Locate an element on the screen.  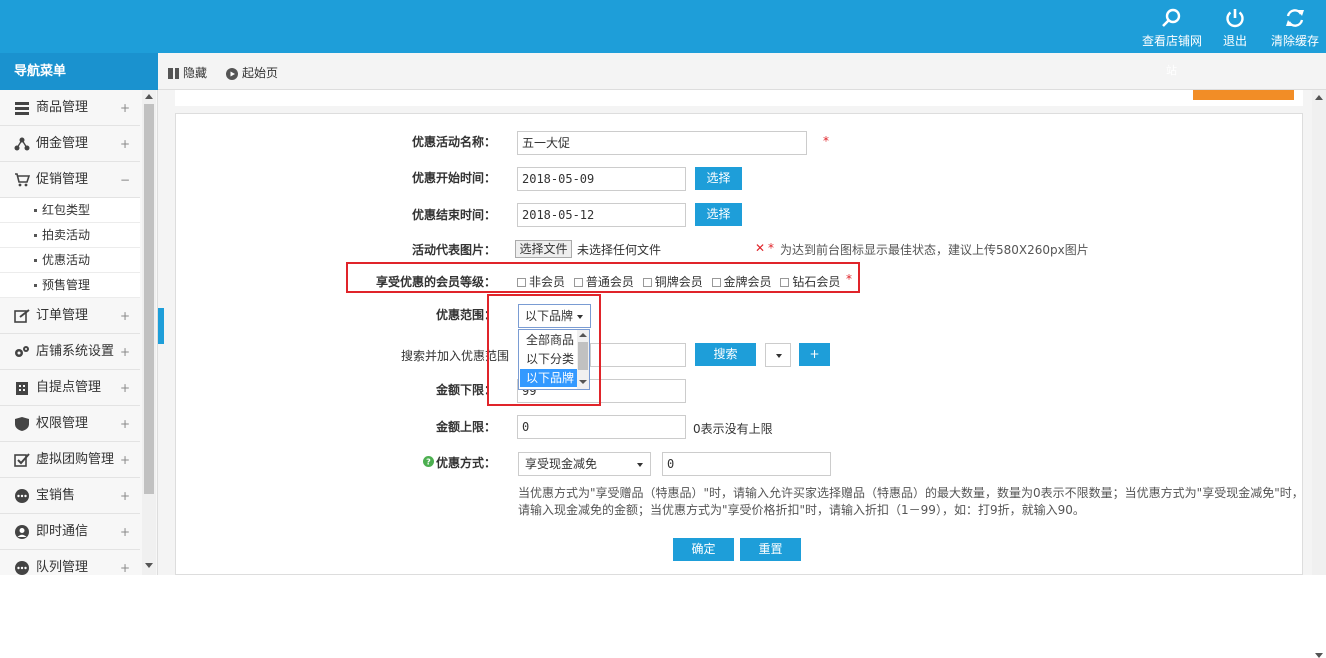
sidebar-collapse-handle is located at coordinates (161, 326).